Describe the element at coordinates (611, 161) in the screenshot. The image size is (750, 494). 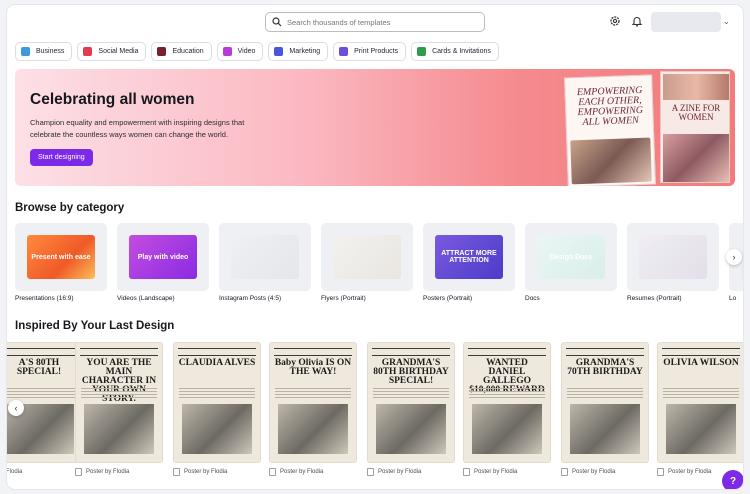
I see `poster-photo` at that location.